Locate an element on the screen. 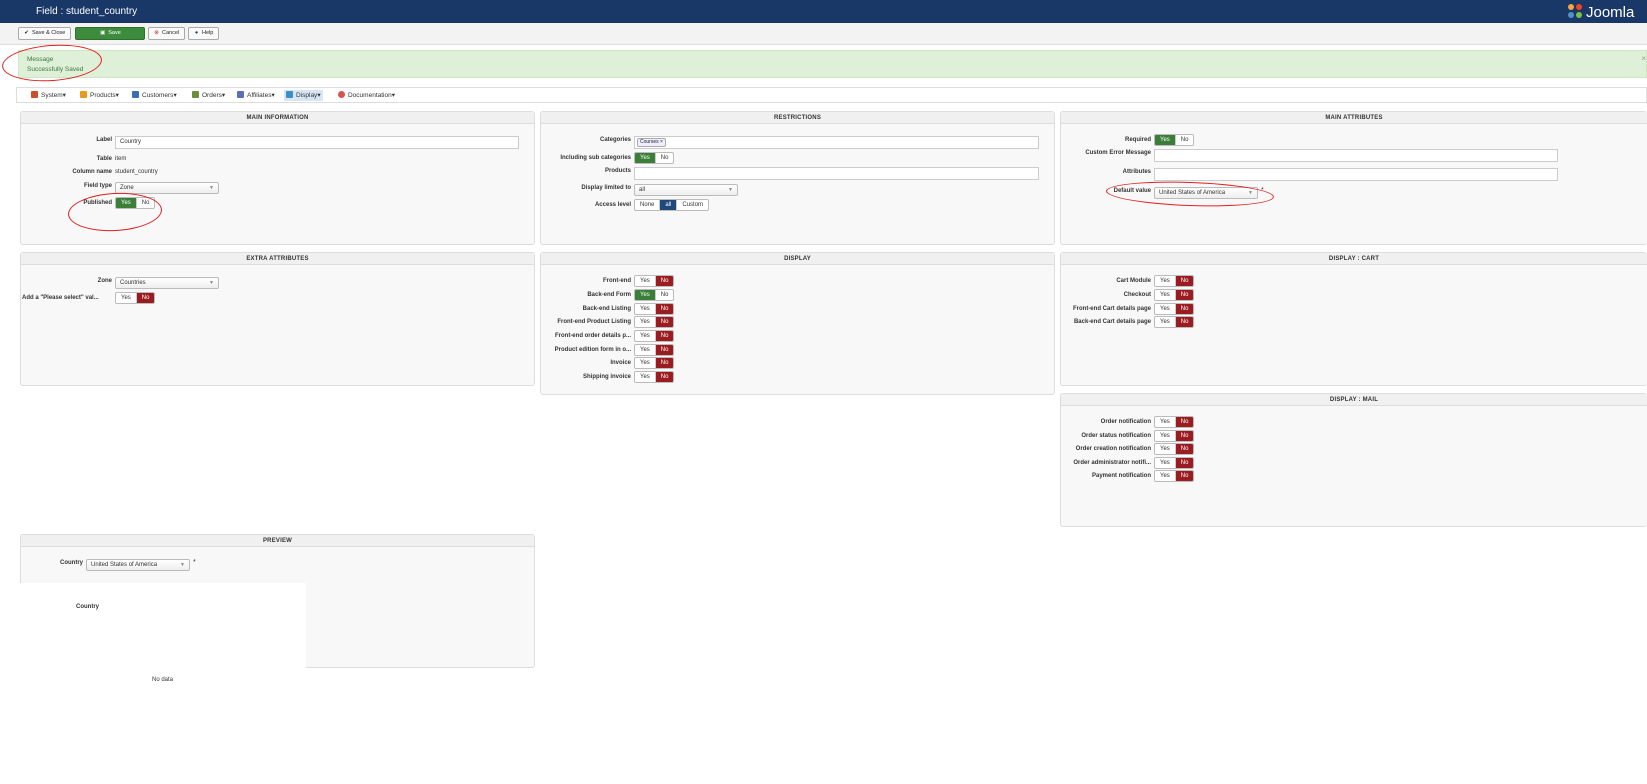  order-status-notification-toggle: Yes No is located at coordinates (1174, 436).